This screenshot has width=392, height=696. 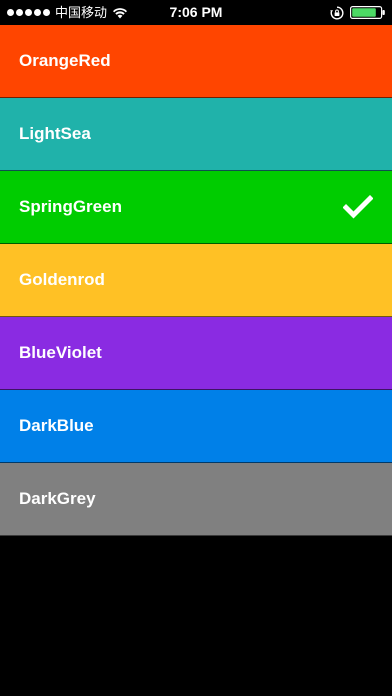 What do you see at coordinates (367, 12) in the screenshot?
I see `battery-icon` at bounding box center [367, 12].